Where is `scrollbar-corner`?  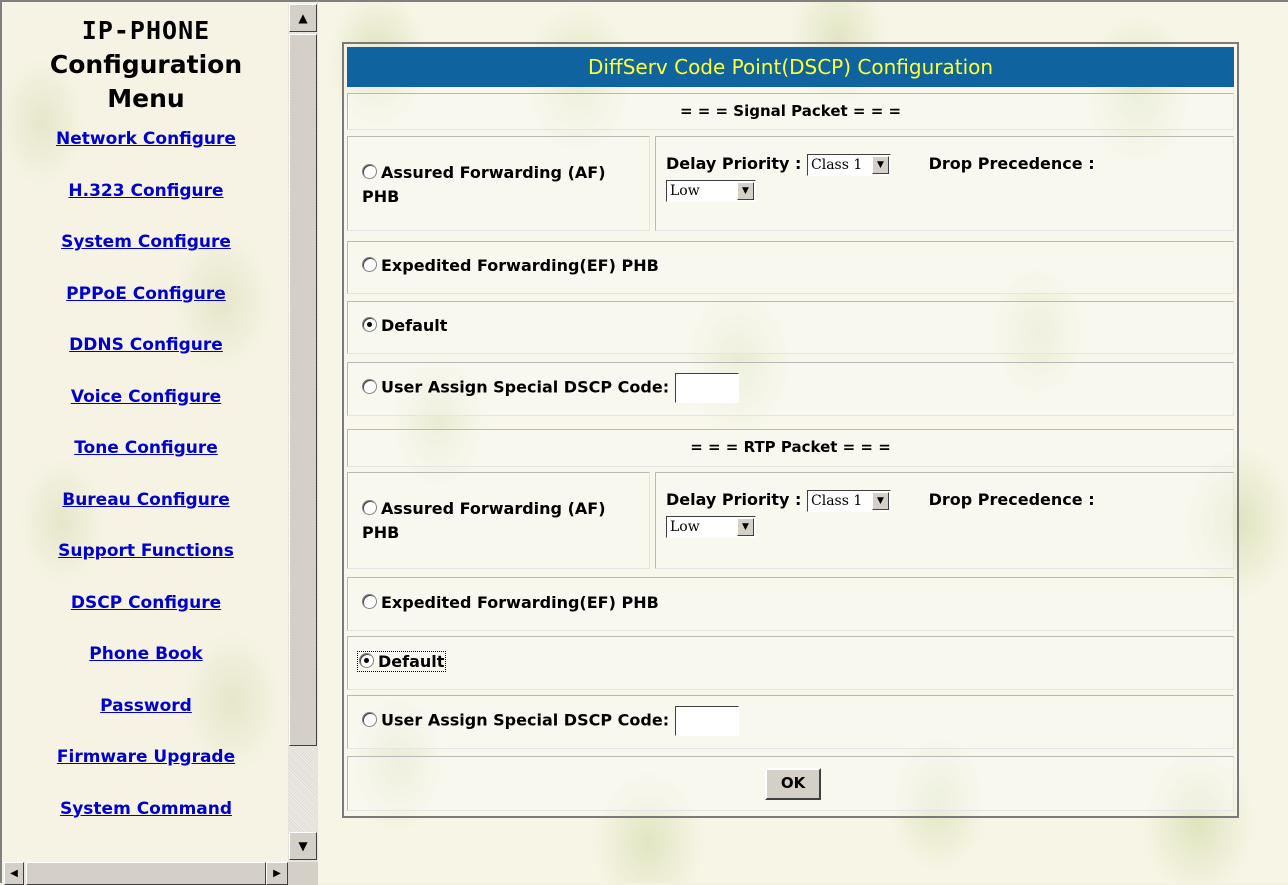
scrollbar-corner is located at coordinates (303, 873).